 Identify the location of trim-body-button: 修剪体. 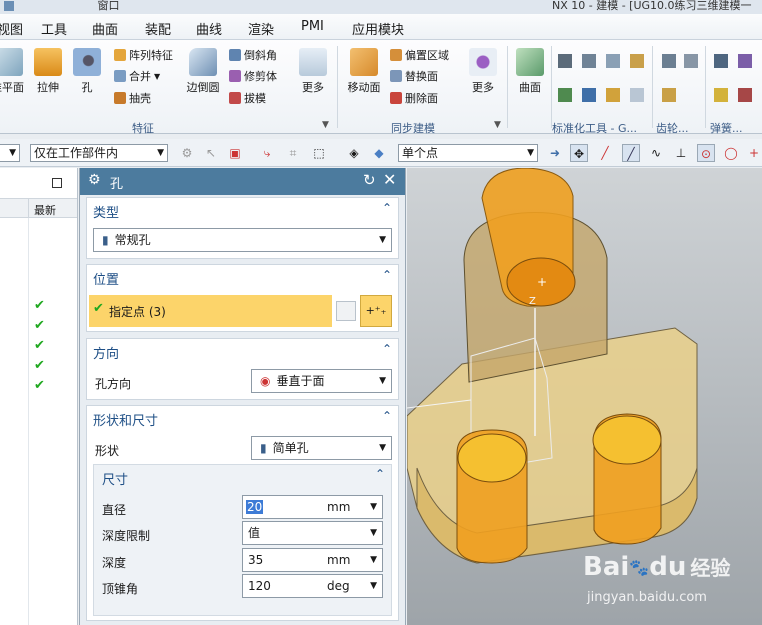
(253, 76).